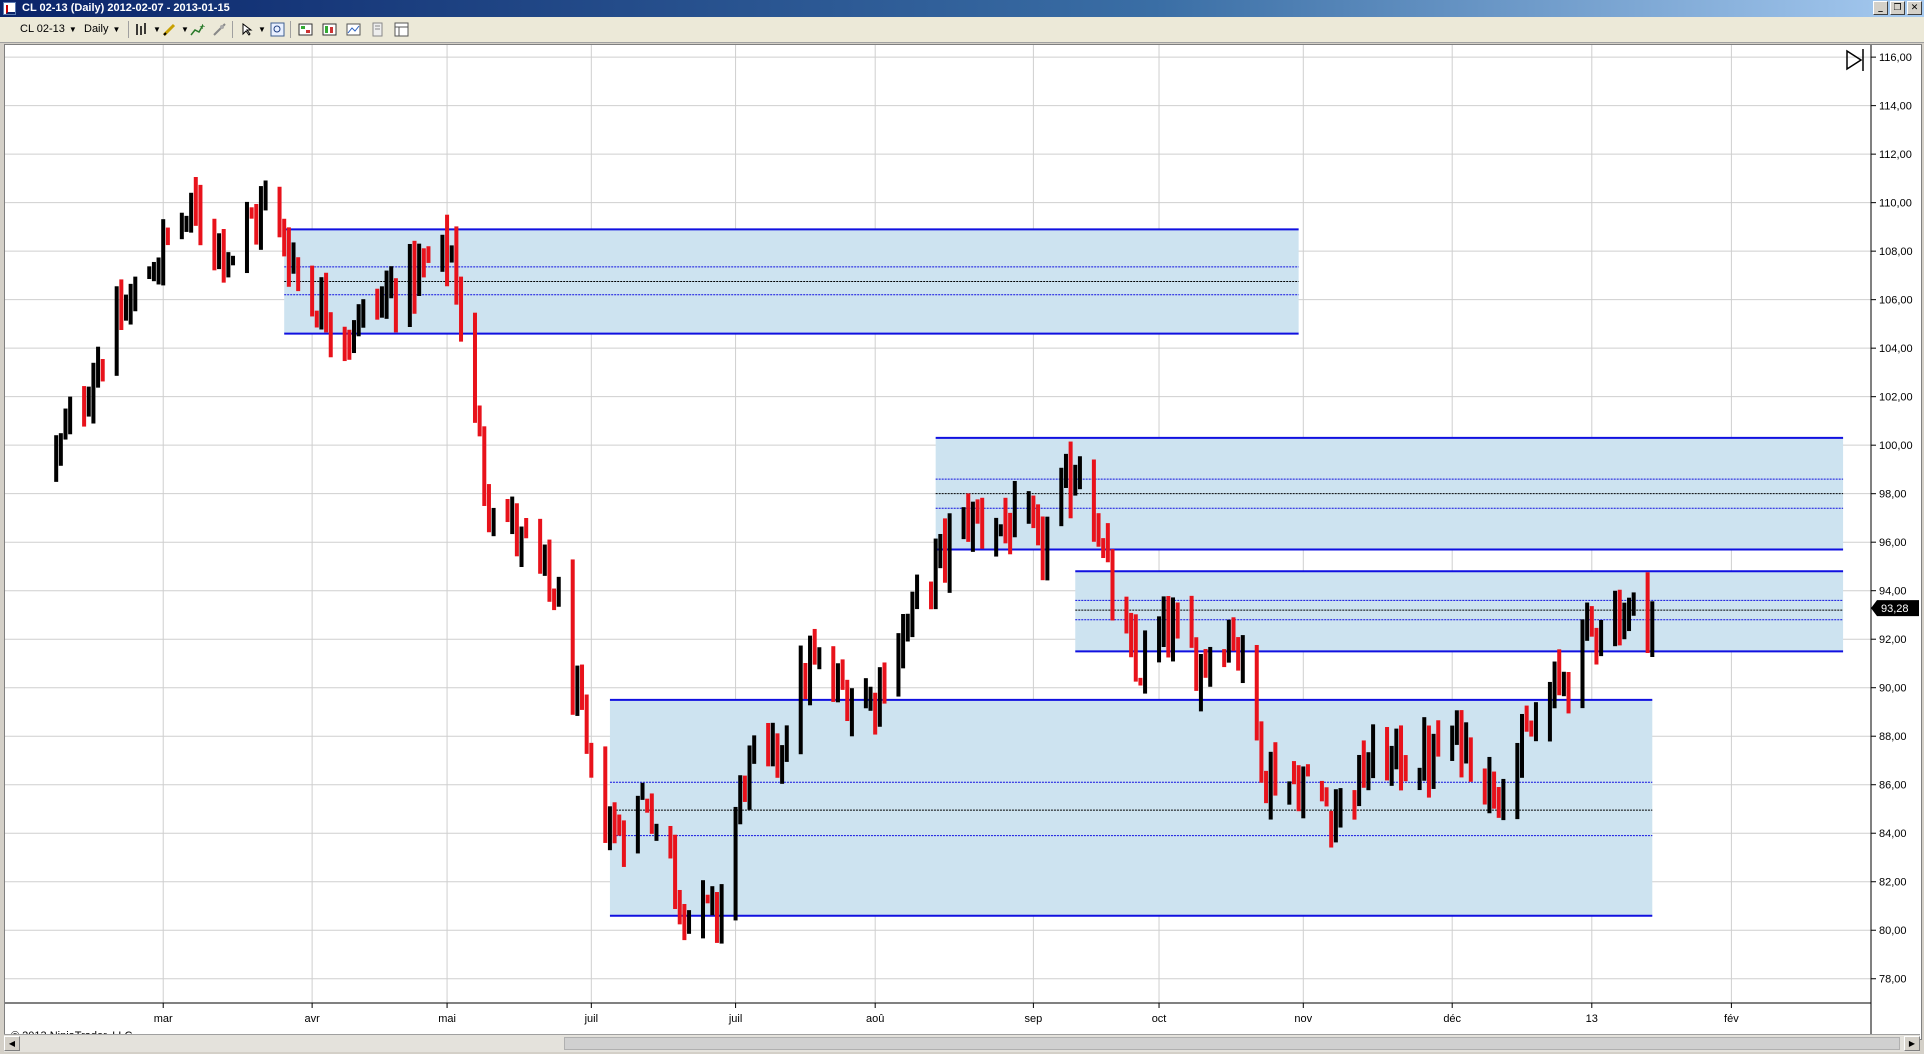 This screenshot has height=1054, width=1924. What do you see at coordinates (1232, 1043) in the screenshot?
I see `scrollbar-thumb` at bounding box center [1232, 1043].